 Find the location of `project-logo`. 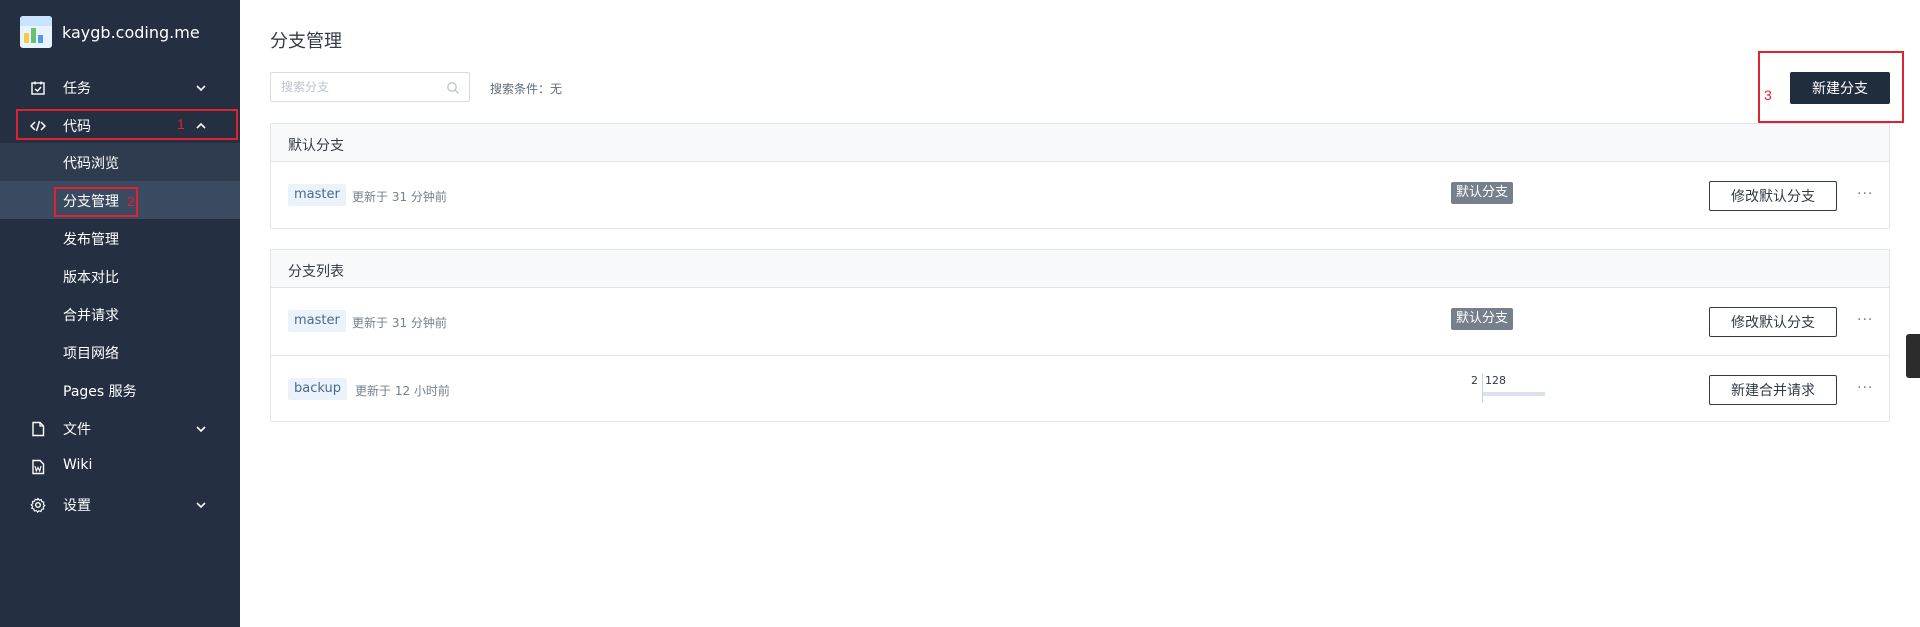

project-logo is located at coordinates (36, 32).